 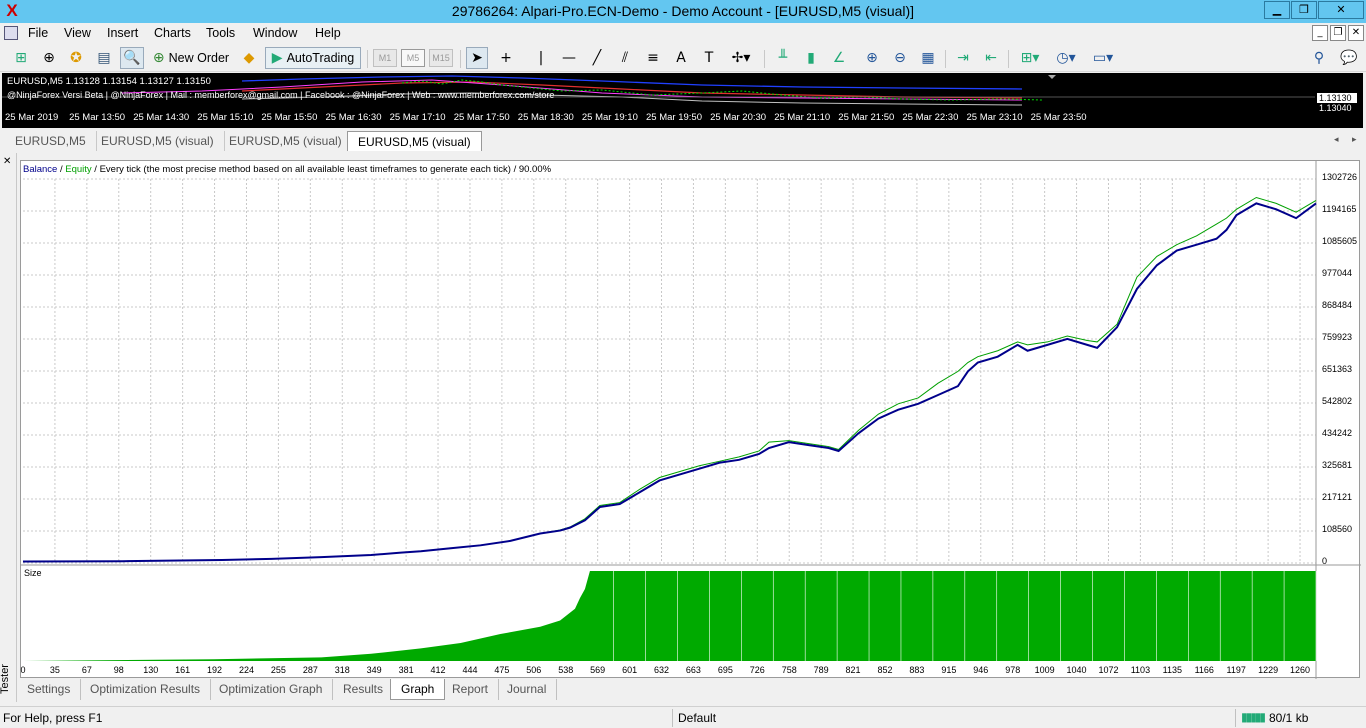 I want to click on search-icon: ⚲, so click(x=1319, y=58).